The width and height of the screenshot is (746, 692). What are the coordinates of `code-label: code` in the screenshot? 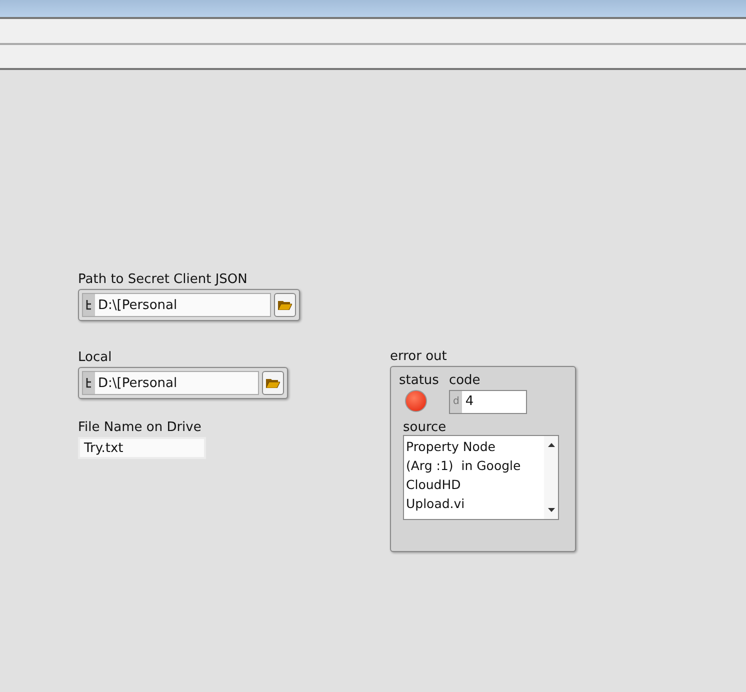 It's located at (465, 380).